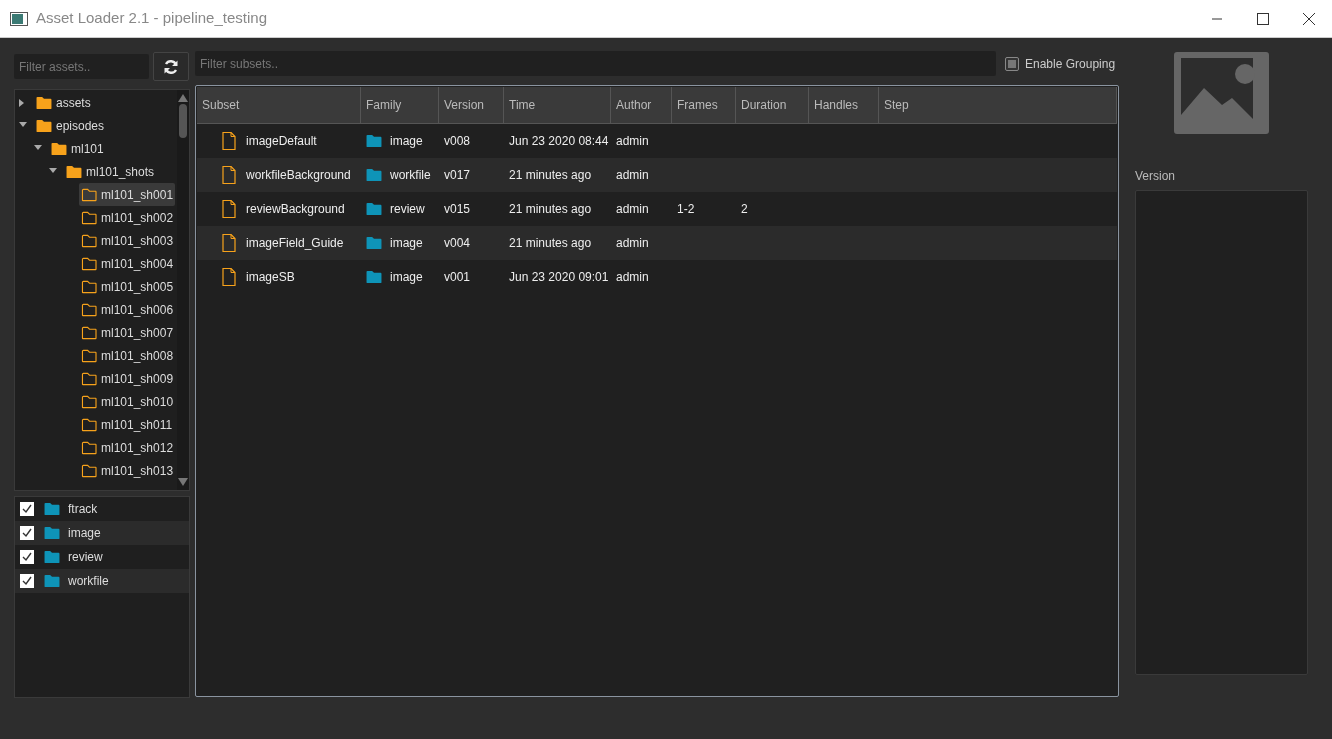 This screenshot has width=1332, height=739. I want to click on family-label: review, so click(85, 557).